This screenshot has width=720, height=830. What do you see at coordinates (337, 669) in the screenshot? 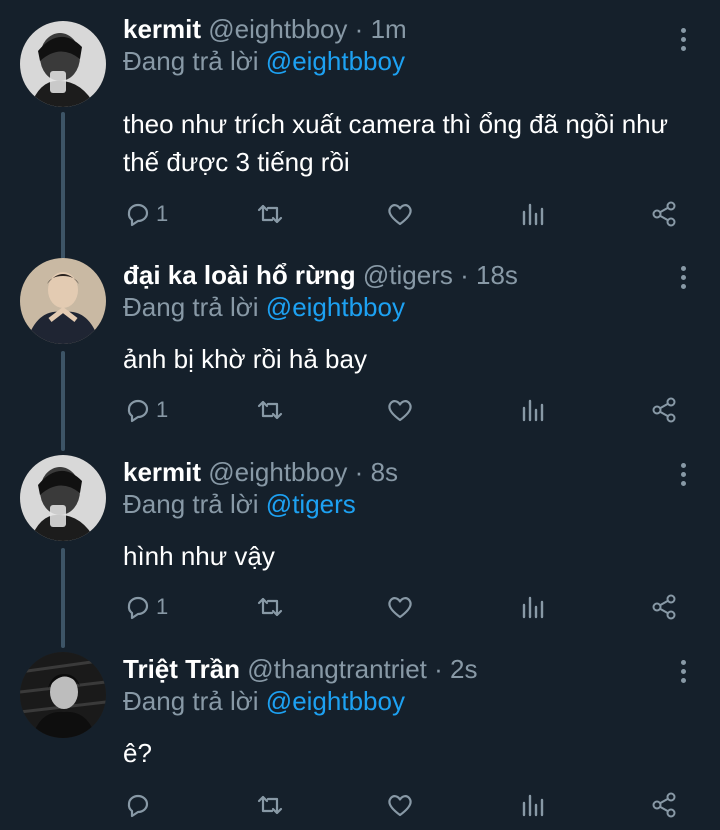
I see `user-handle: @thangtrantriet` at bounding box center [337, 669].